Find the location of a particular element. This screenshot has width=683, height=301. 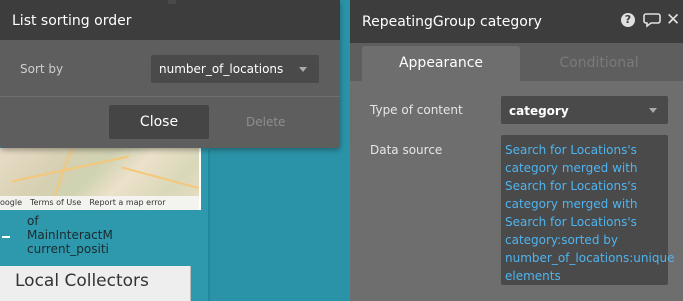

map-footer: oogle Terms of Use Report a map error is located at coordinates (100, 203).